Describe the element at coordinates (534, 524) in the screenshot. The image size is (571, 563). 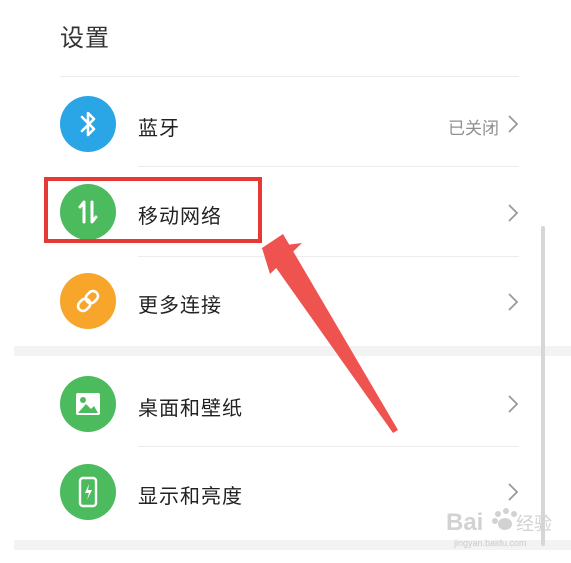
I see `svg-text: 经验` at that location.